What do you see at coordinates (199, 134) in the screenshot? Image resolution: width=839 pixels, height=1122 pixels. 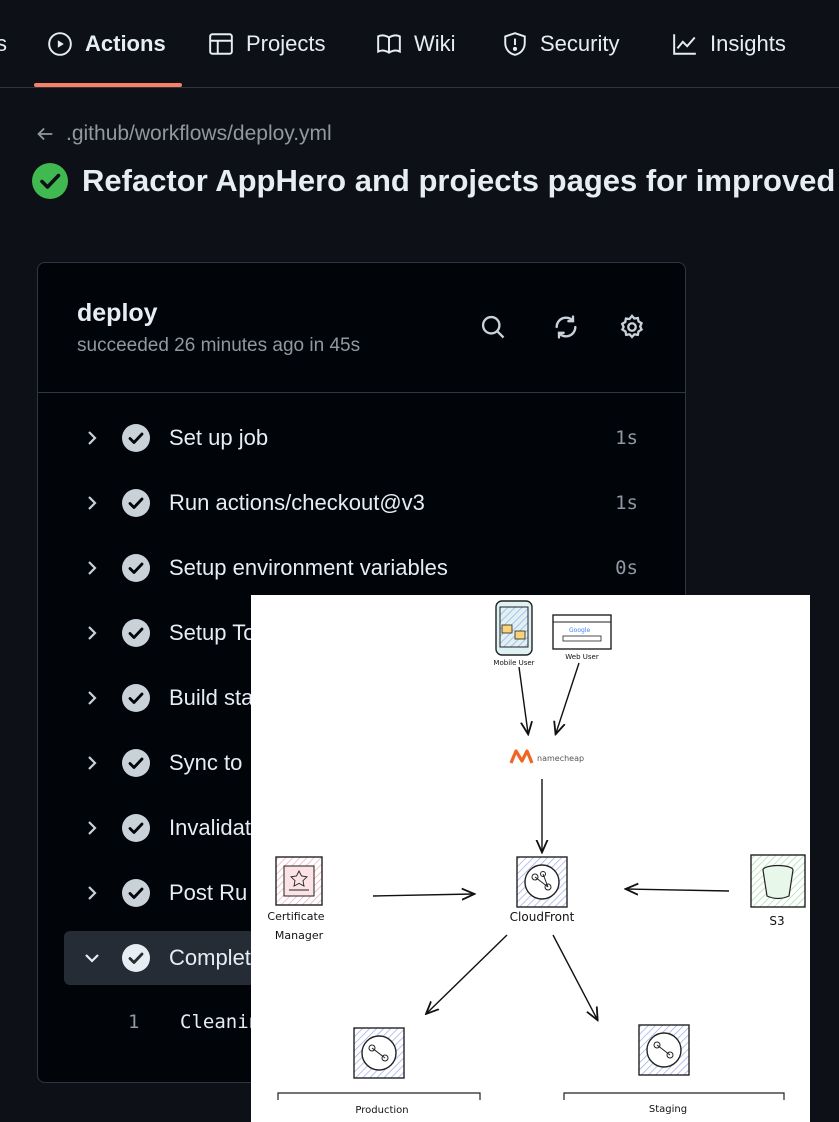 I see `workflow-file-link: .github/workflows/deploy.yml` at bounding box center [199, 134].